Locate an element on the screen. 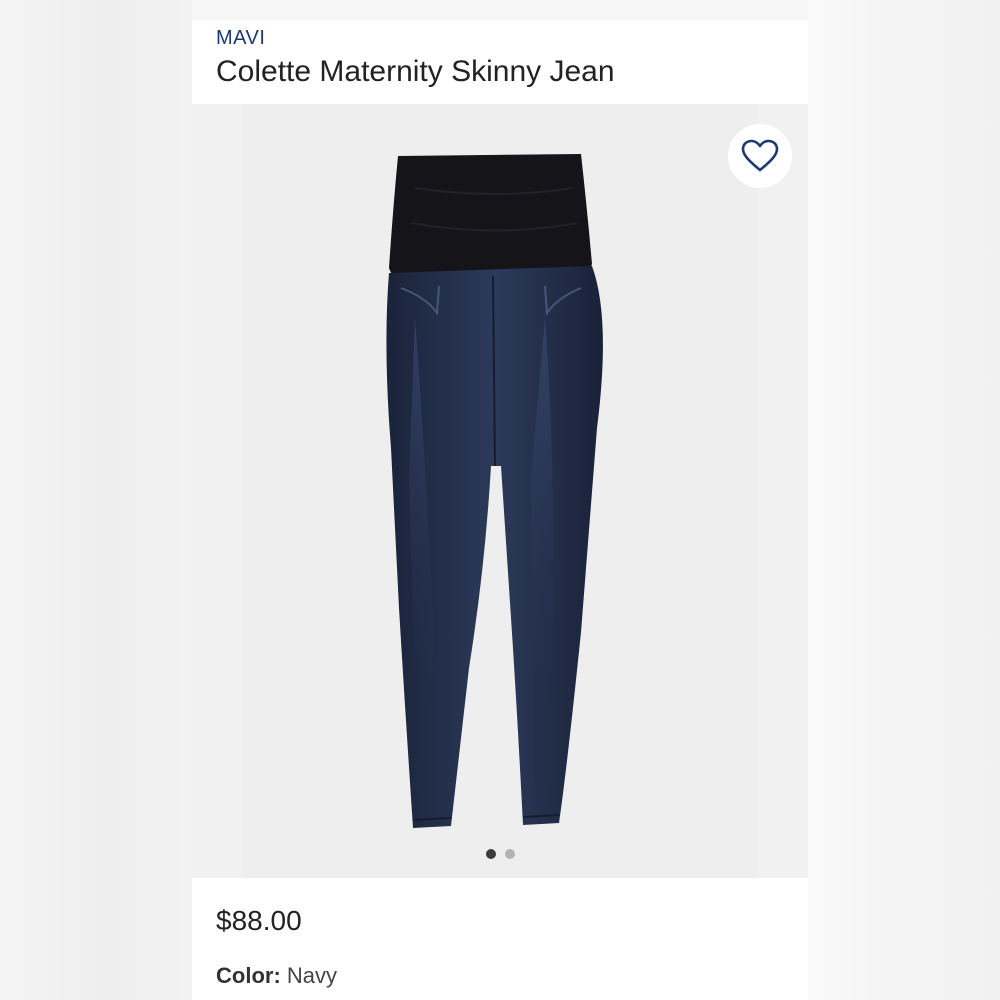  favorite-button is located at coordinates (760, 156).